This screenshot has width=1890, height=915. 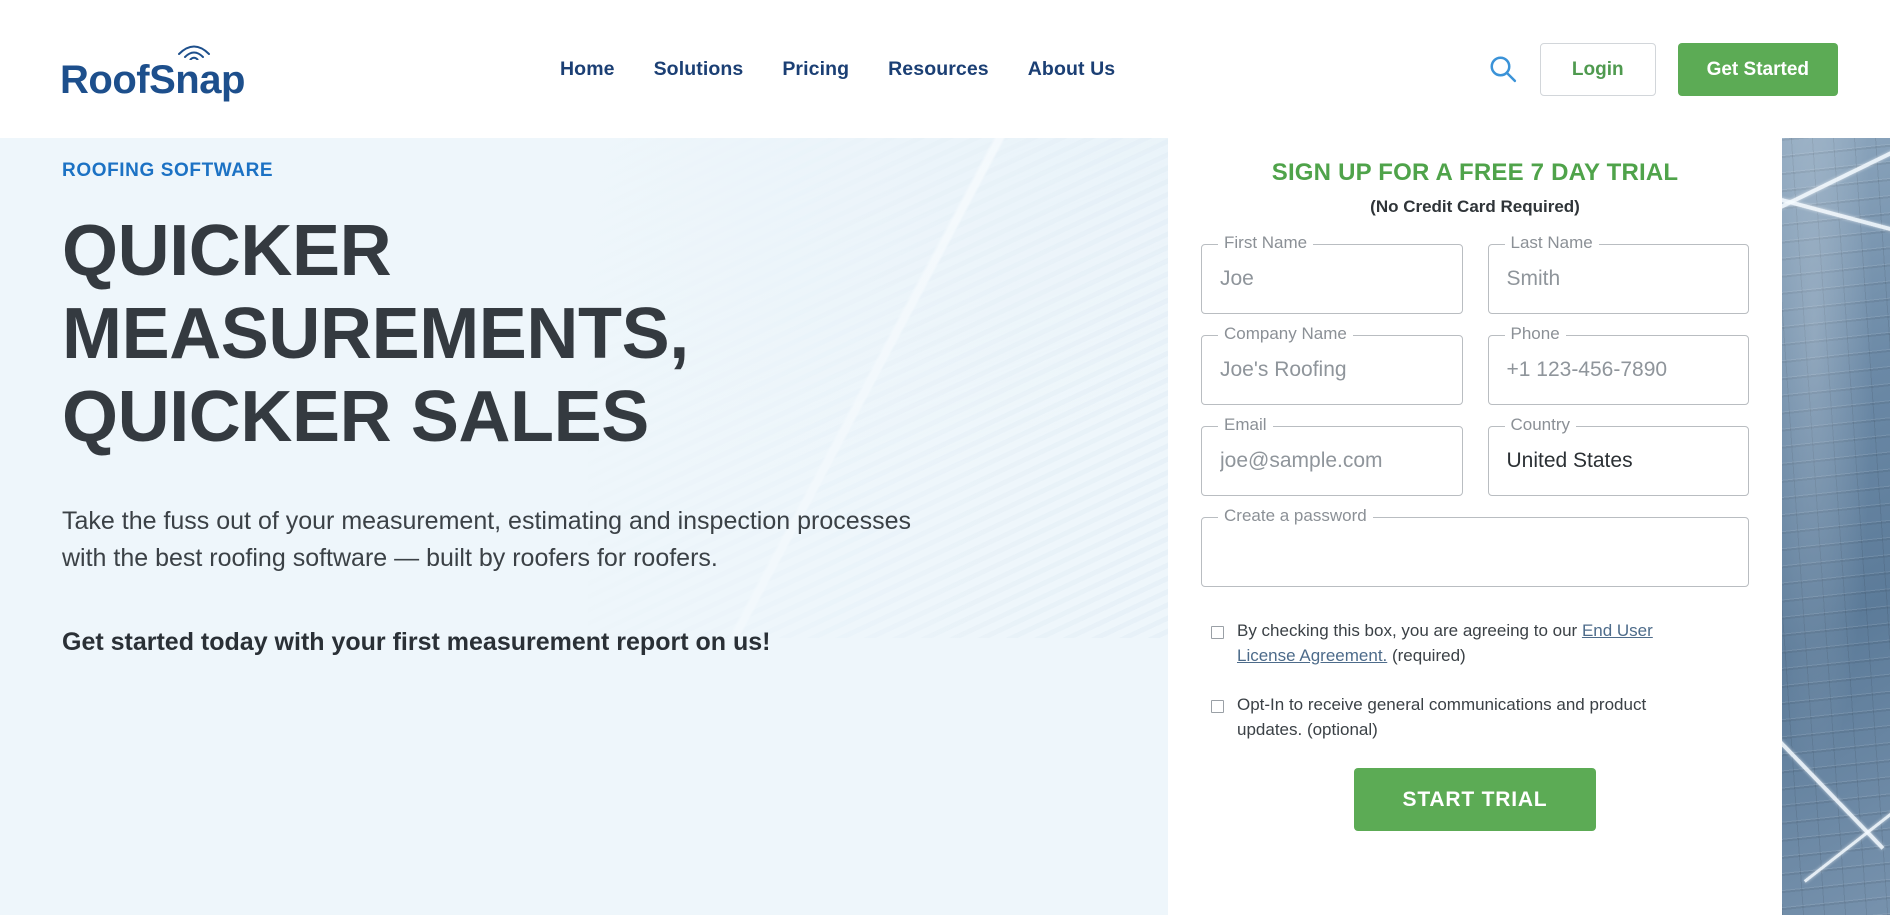 I want to click on first-name-input, so click(x=1332, y=279).